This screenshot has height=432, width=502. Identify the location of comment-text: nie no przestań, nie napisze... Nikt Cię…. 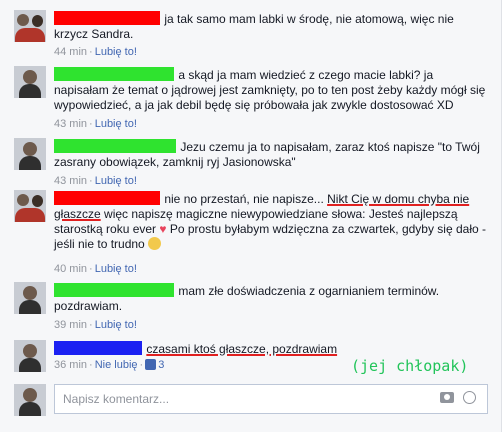
(270, 221).